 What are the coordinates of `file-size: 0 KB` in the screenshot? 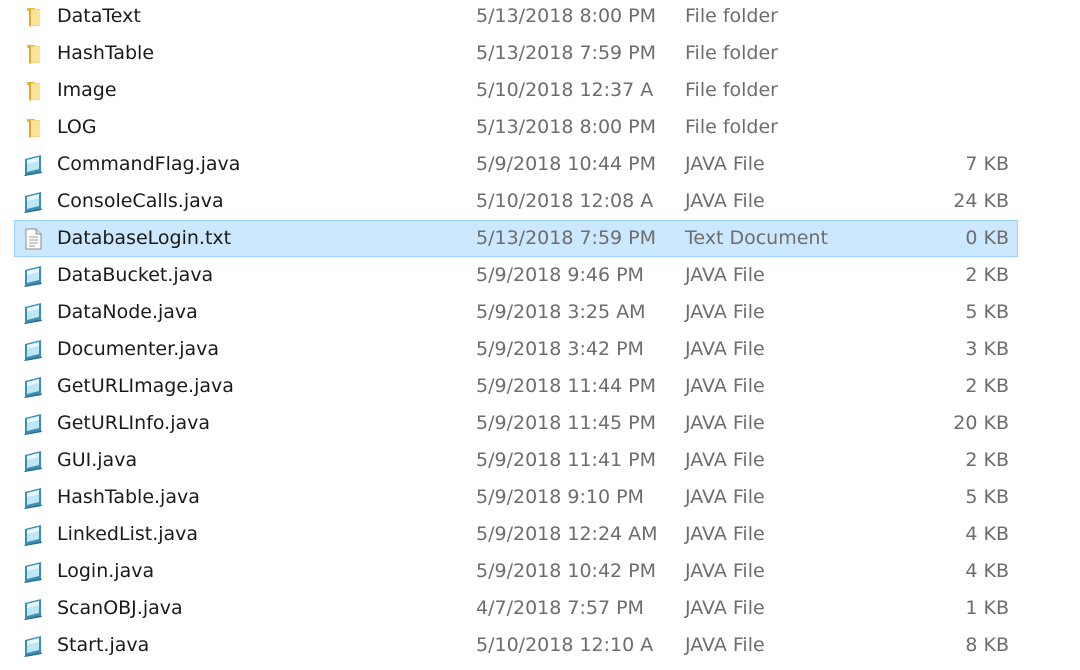 It's located at (987, 238).